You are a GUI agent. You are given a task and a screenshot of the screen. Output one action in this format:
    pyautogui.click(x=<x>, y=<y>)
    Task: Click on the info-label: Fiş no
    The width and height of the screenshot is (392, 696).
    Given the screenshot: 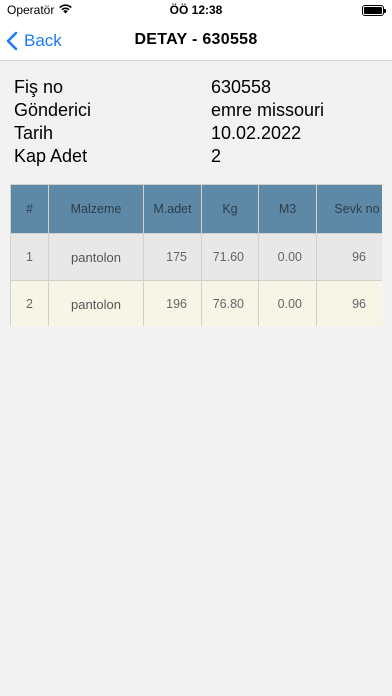 What is the action you would take?
    pyautogui.click(x=39, y=87)
    